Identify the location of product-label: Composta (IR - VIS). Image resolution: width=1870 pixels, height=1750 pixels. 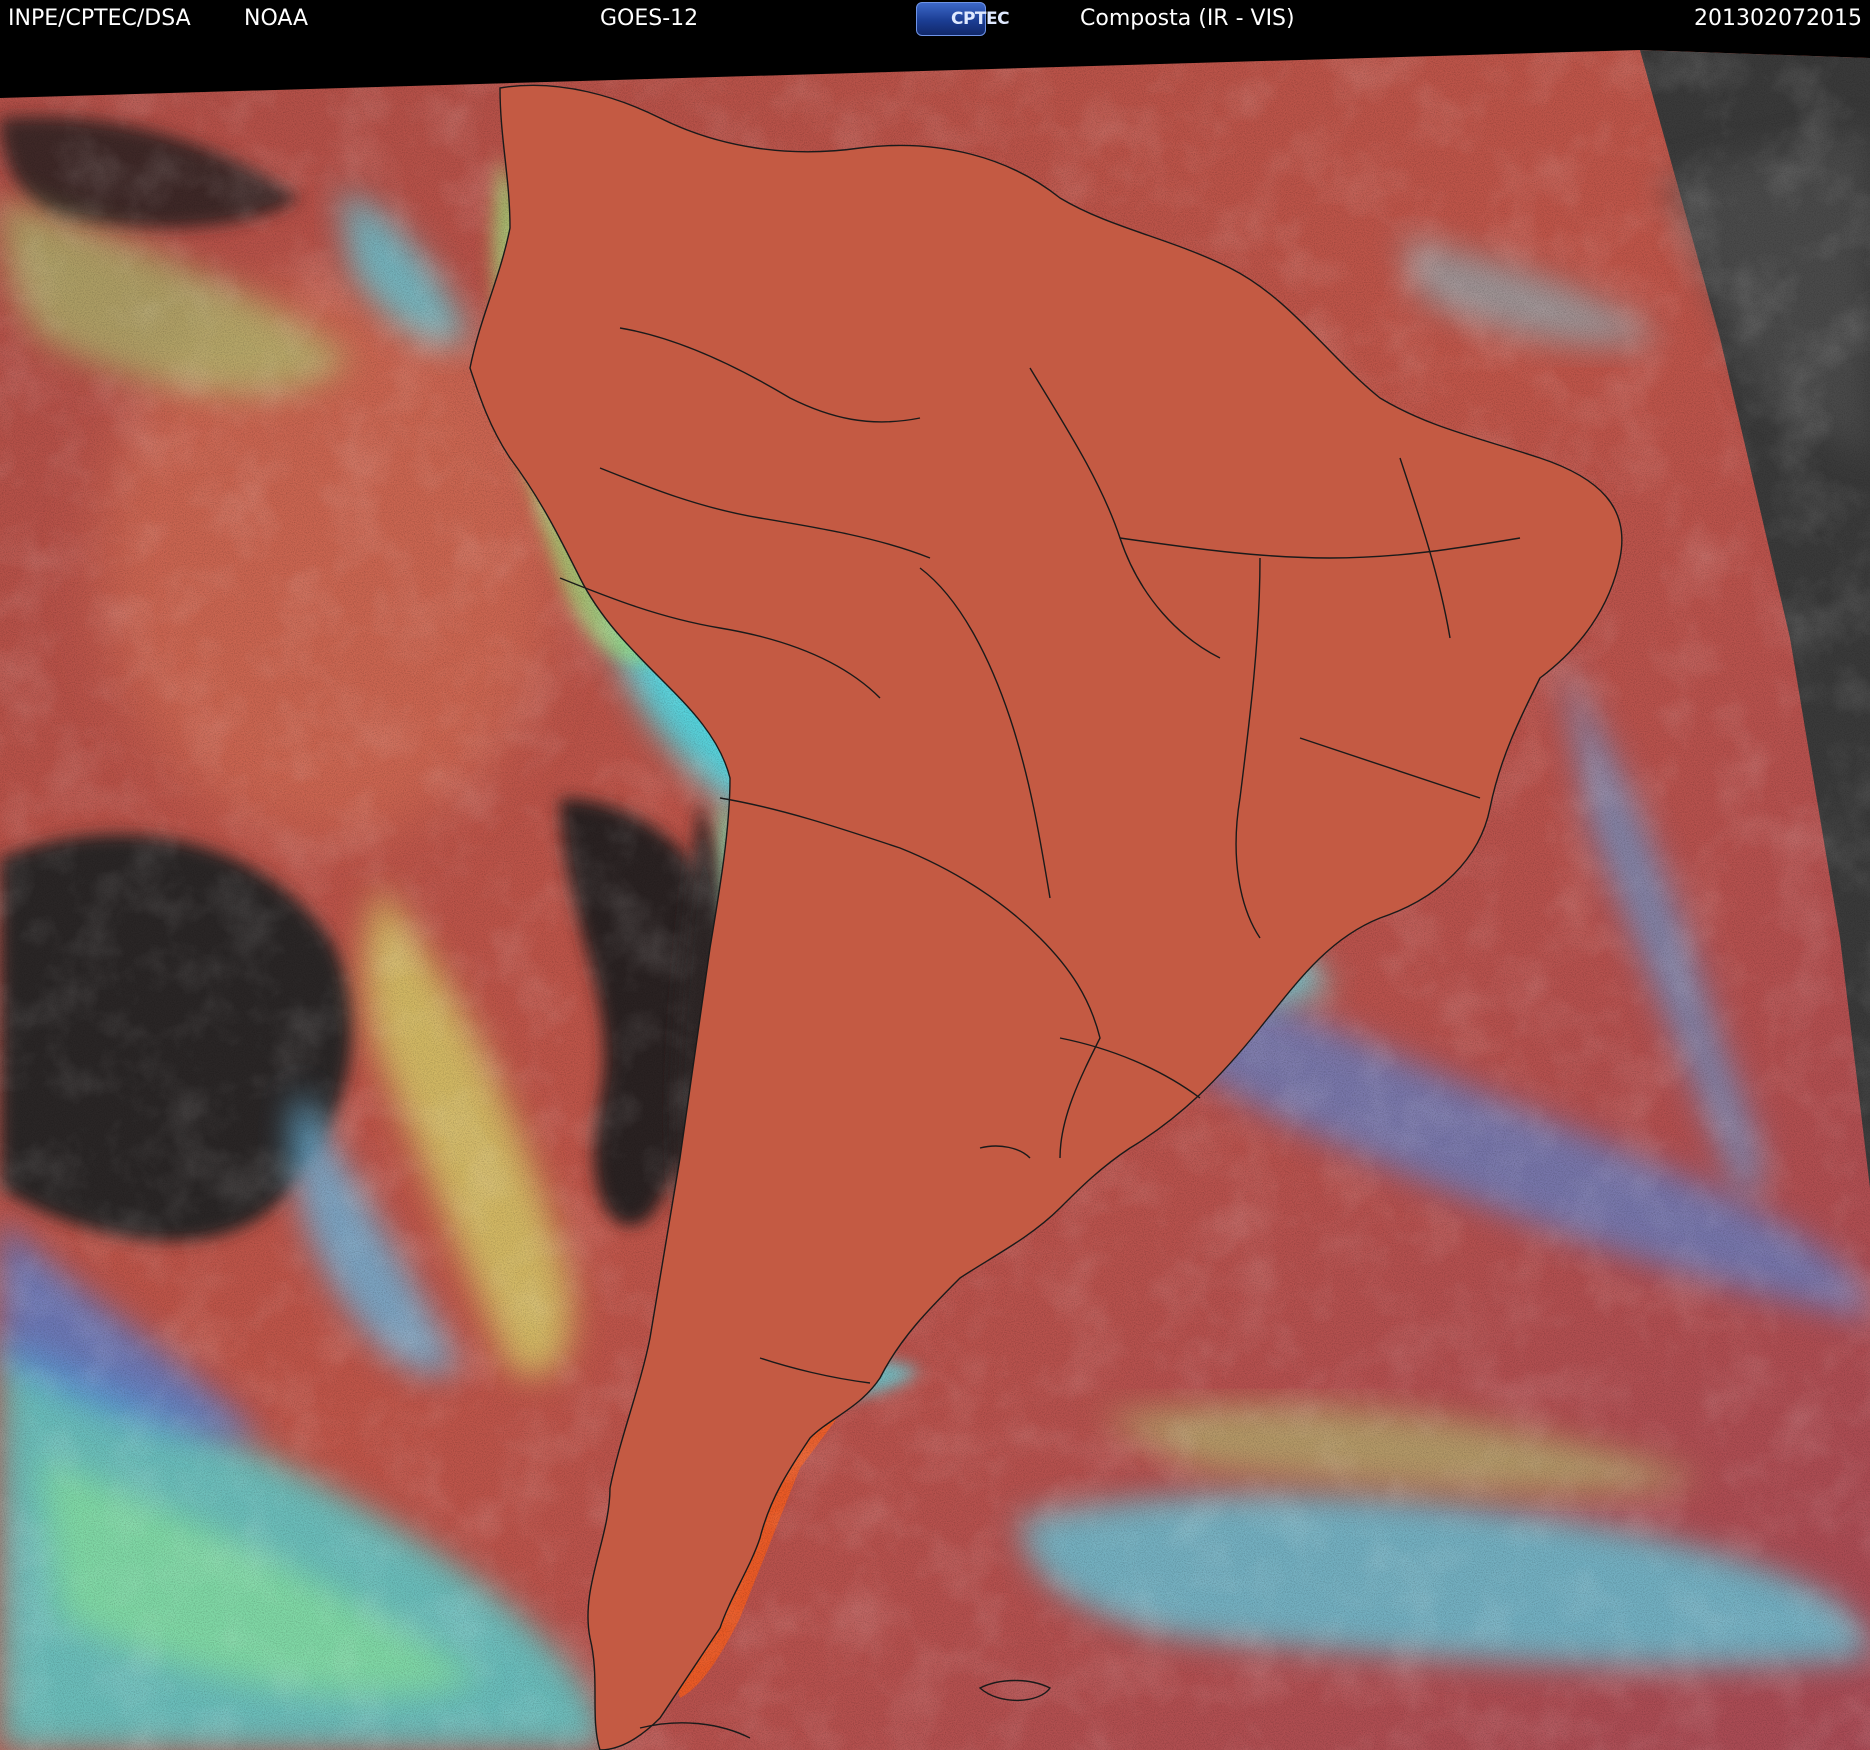
(1187, 18).